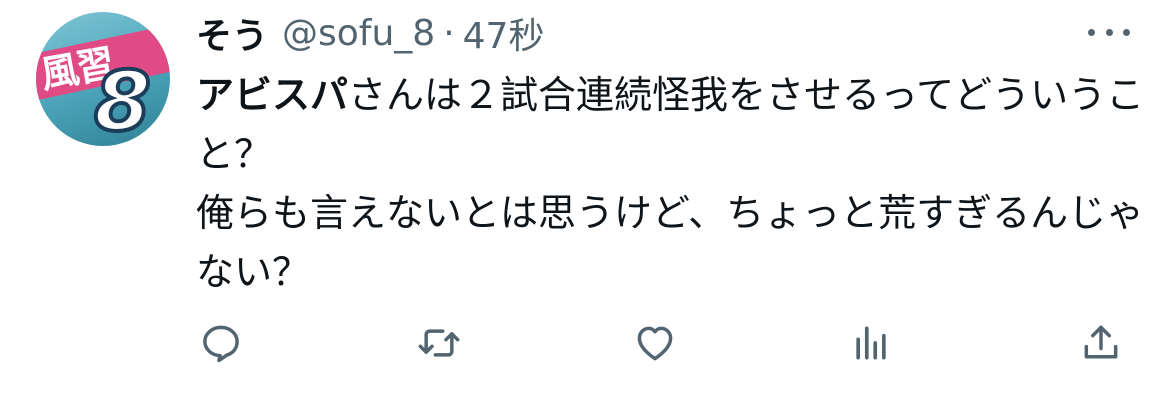  I want to click on tweet-header: そう @sofu_8 · 47秒, so click(370, 33).